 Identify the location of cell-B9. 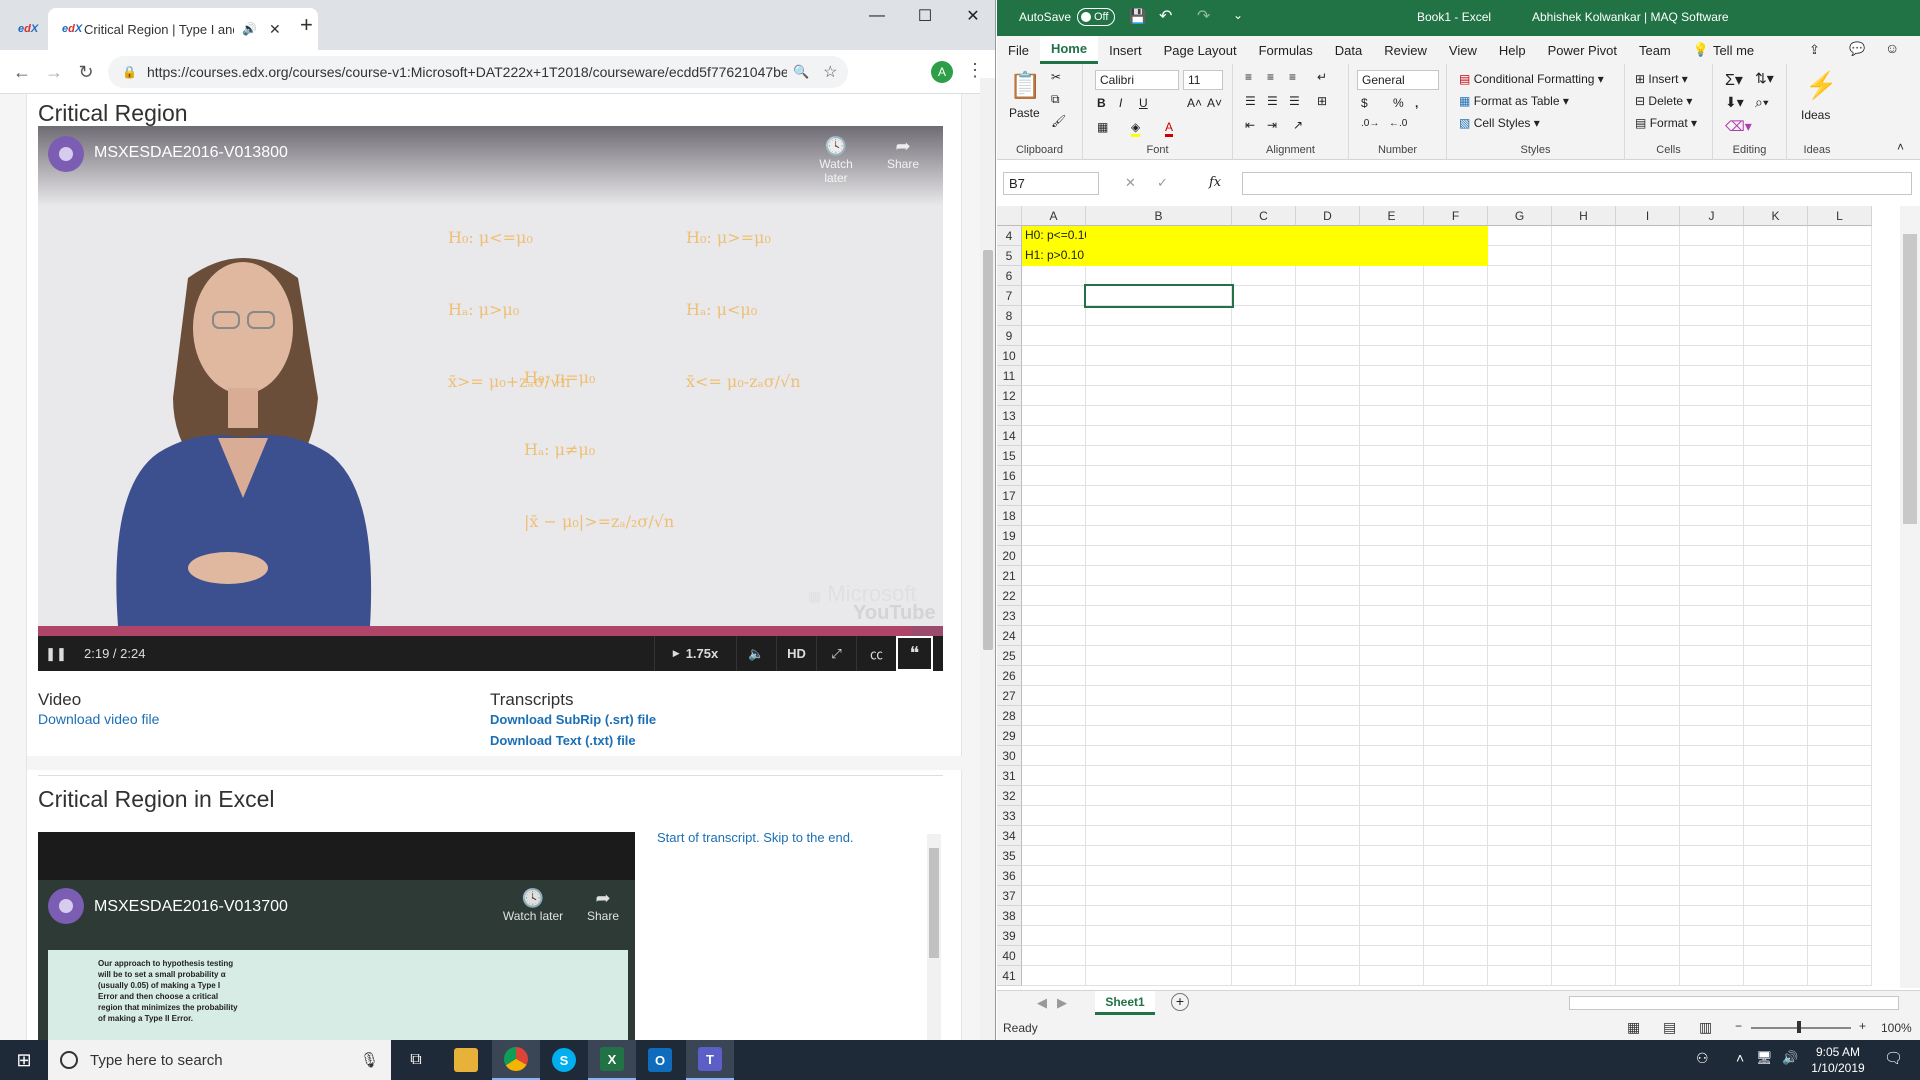
(1159, 336).